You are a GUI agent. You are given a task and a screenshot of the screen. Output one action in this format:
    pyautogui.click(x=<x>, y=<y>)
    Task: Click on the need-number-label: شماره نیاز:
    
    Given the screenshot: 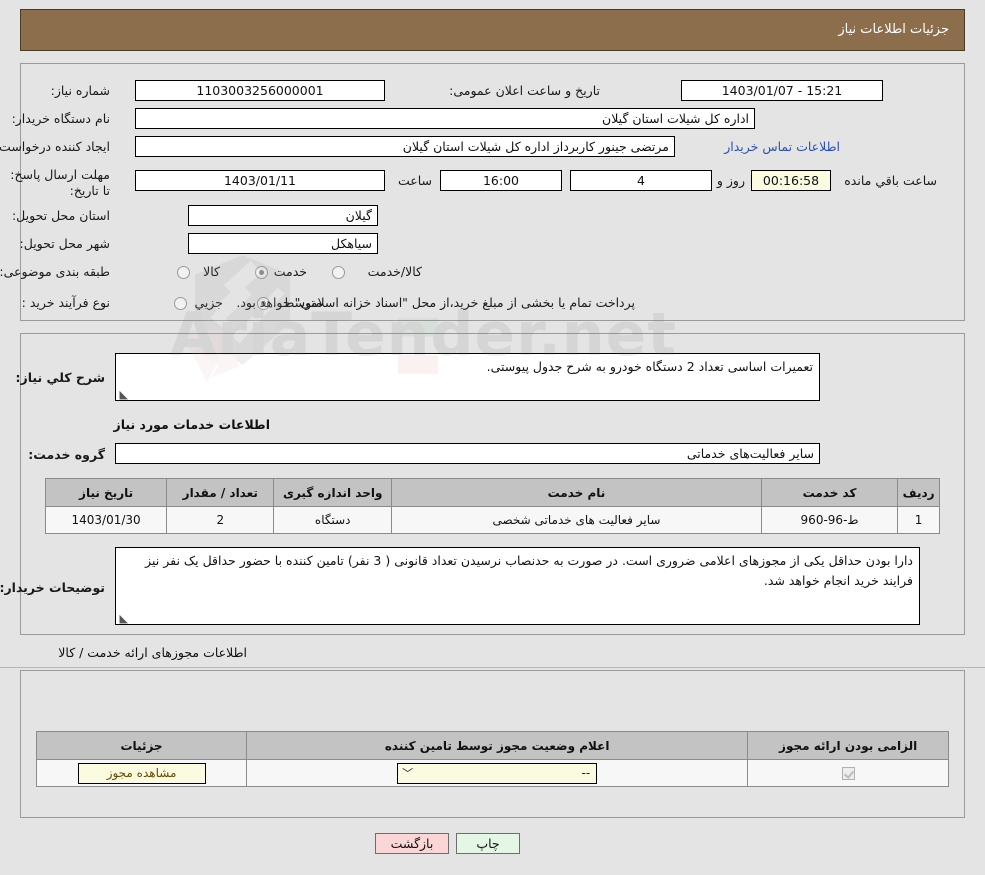 What is the action you would take?
    pyautogui.click(x=80, y=90)
    